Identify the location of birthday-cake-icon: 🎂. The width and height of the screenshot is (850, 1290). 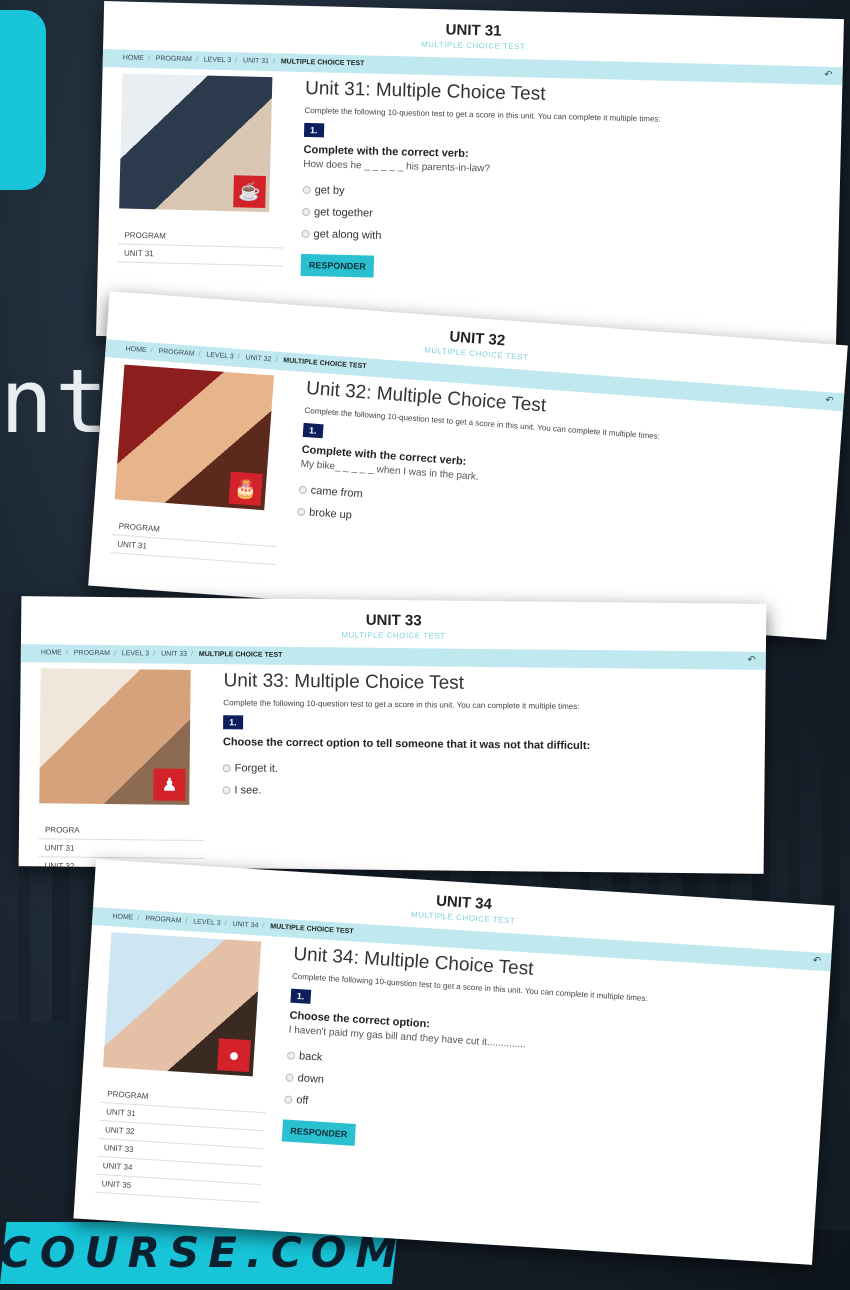
(245, 488).